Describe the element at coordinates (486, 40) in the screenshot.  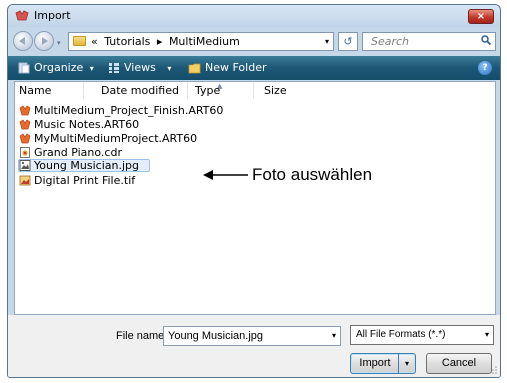
I see `search-icon` at that location.